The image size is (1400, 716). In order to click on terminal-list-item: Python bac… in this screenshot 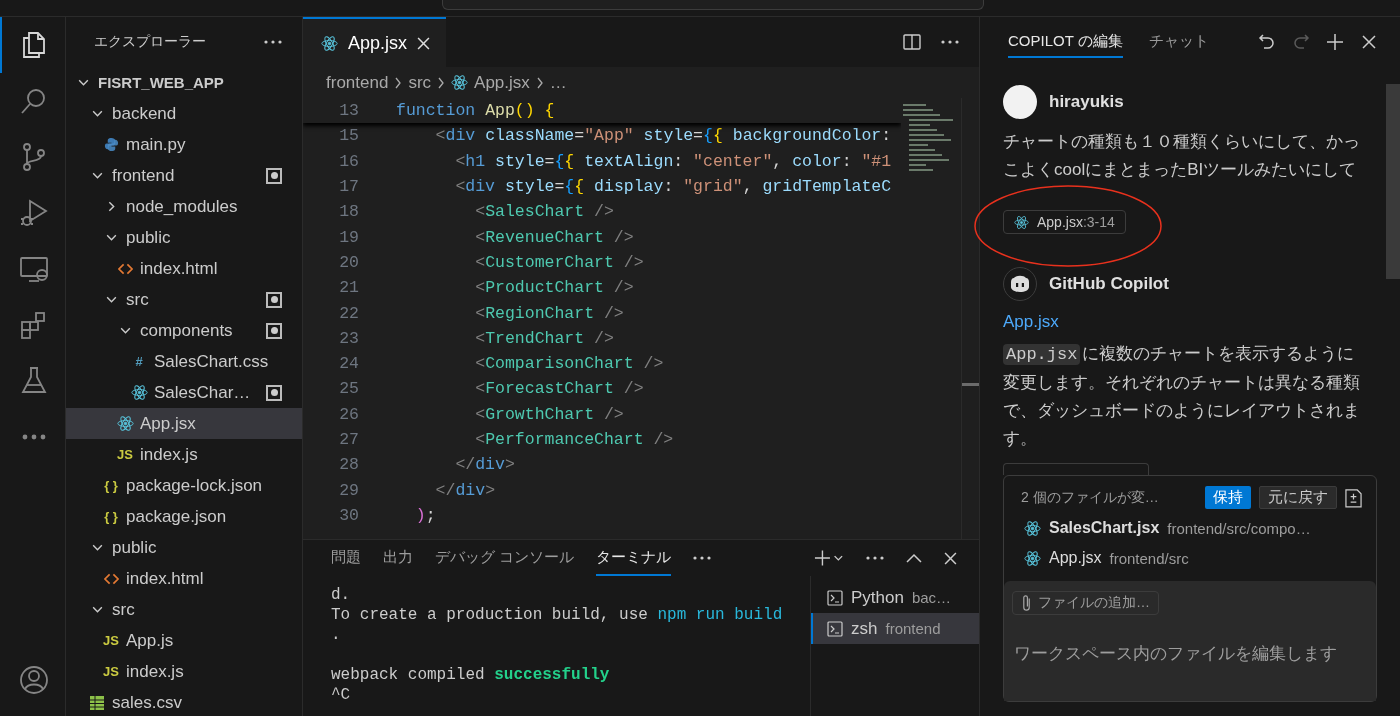, I will do `click(895, 597)`.